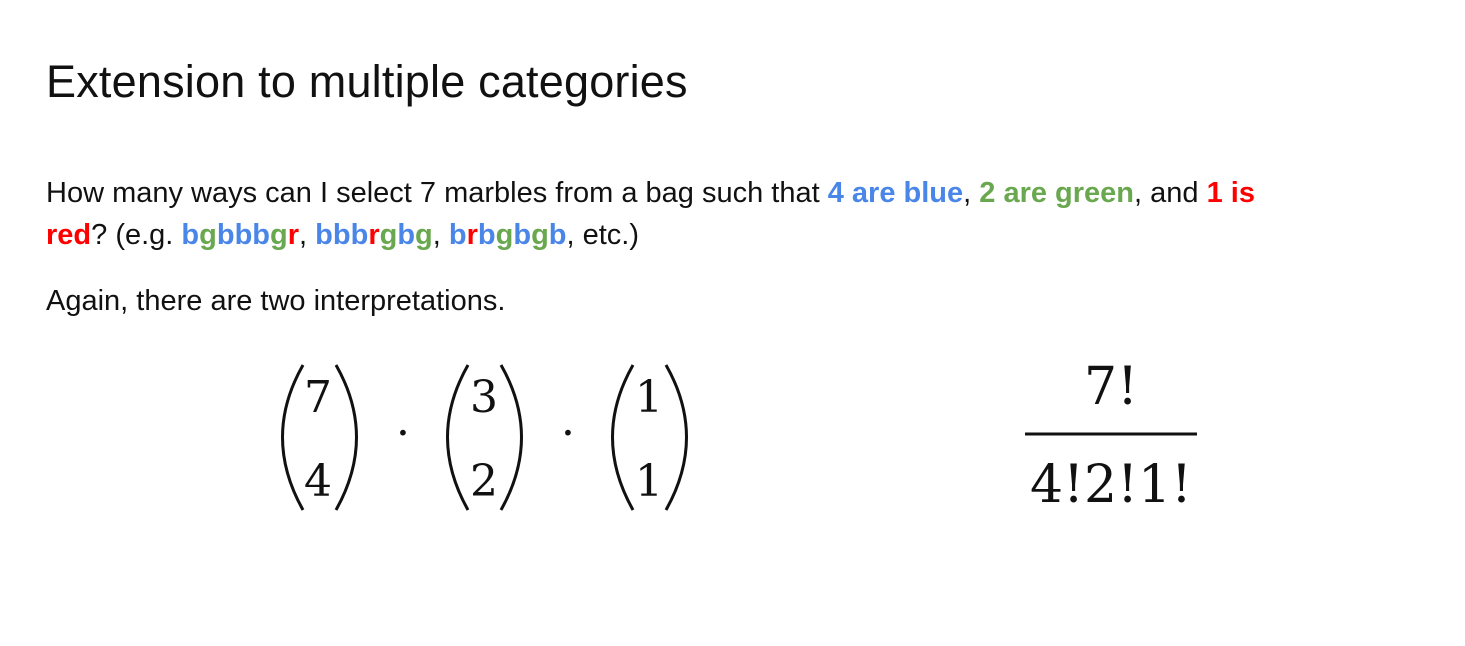 The image size is (1465, 646). What do you see at coordinates (1111, 436) in the screenshot?
I see `multinomial-fraction: 7! 4!2!1!` at bounding box center [1111, 436].